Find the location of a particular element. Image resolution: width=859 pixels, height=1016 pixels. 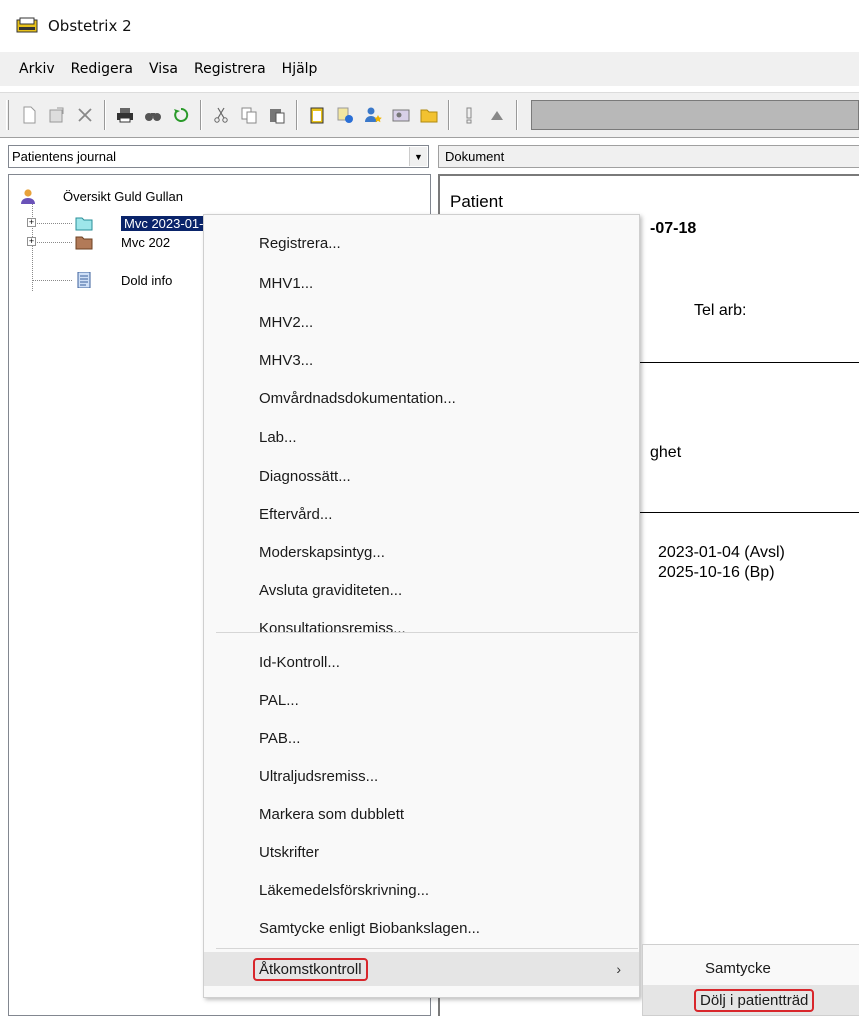

alert-icon is located at coordinates (469, 115).